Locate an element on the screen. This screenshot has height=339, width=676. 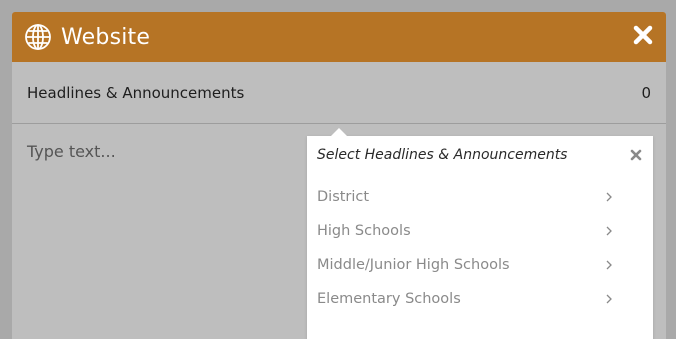
headlines-count: 0 is located at coordinates (646, 92).